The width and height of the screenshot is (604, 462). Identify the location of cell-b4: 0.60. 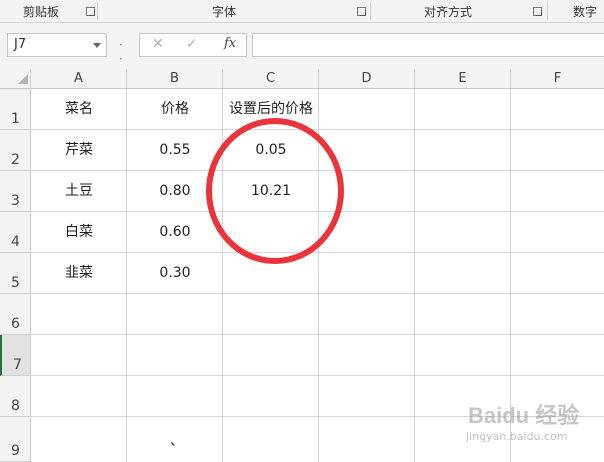
(175, 232).